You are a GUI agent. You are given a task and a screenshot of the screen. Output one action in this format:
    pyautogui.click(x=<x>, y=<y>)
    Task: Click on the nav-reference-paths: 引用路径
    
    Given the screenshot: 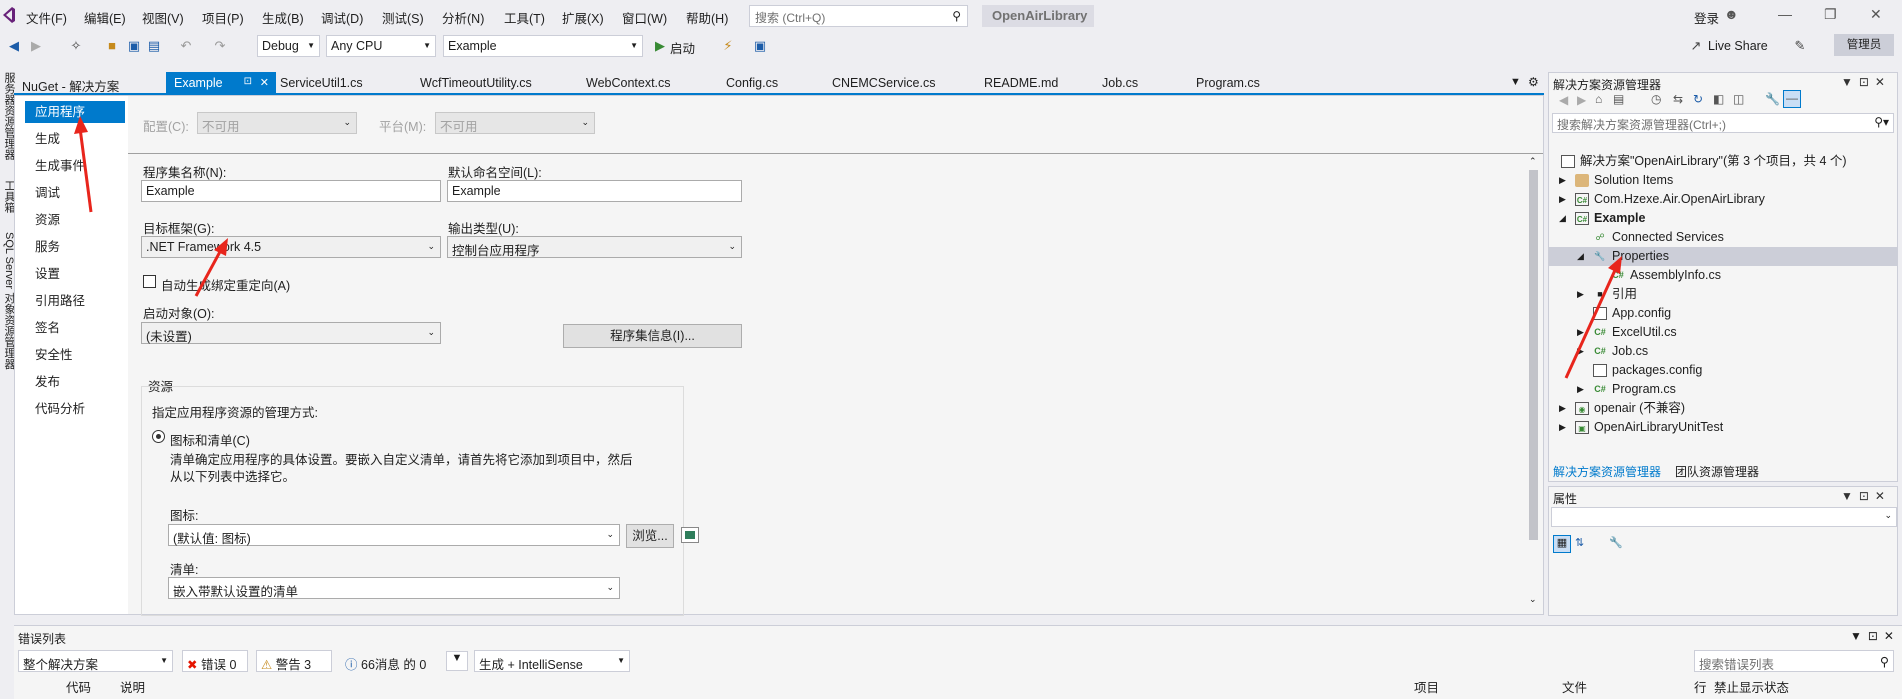 What is the action you would take?
    pyautogui.click(x=60, y=301)
    